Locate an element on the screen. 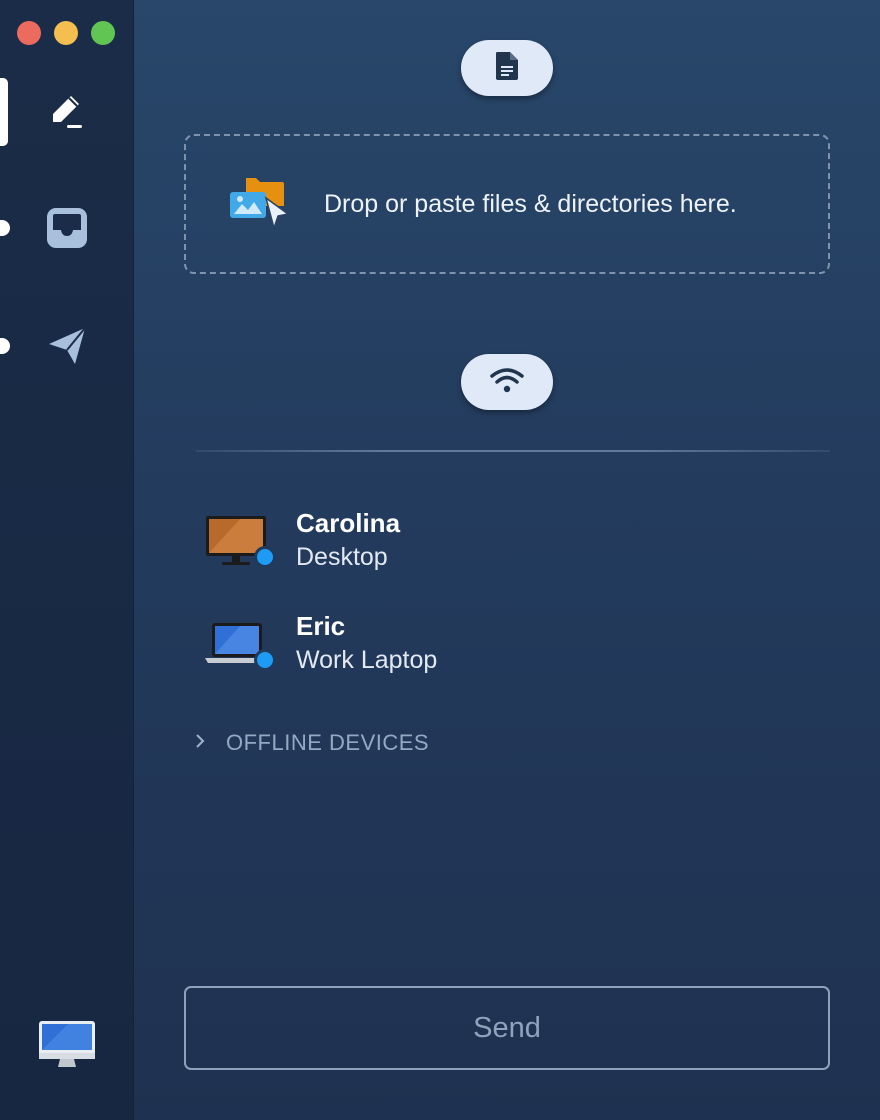 Image resolution: width=880 pixels, height=1120 pixels. window-controls is located at coordinates (66, 33).